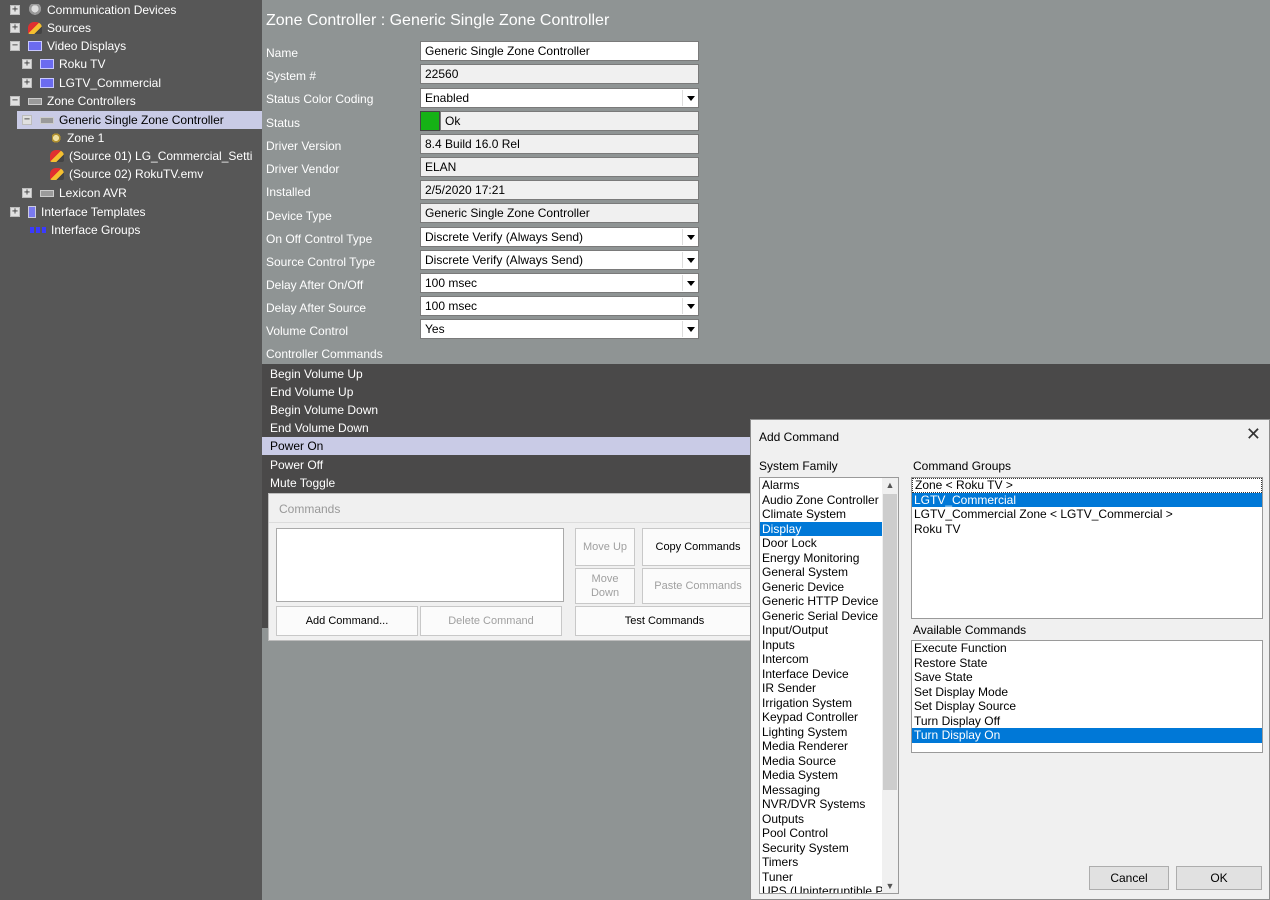  I want to click on paste-commands-button: Paste Commands, so click(698, 586).